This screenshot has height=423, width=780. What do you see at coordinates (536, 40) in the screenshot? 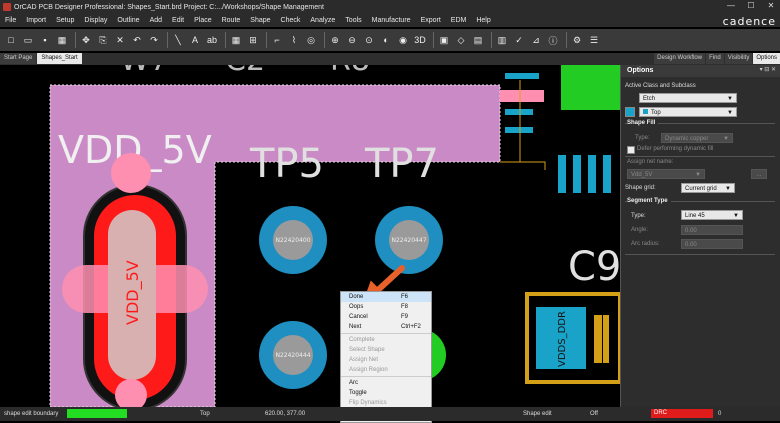
I see `measure-icon: ⊿` at bounding box center [536, 40].